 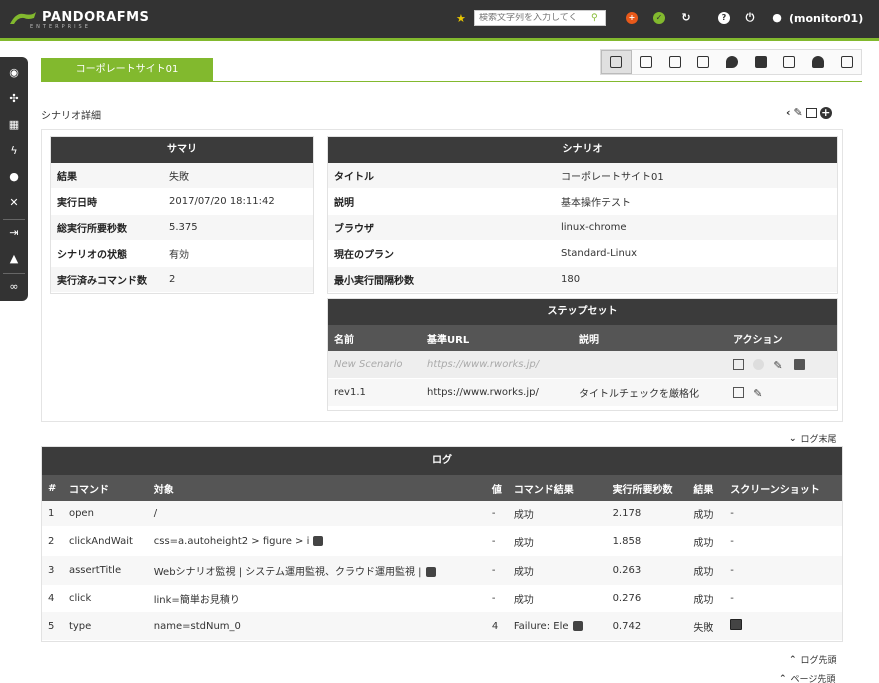 I want to click on log-command-result: Failure: Ele, so click(x=541, y=626).